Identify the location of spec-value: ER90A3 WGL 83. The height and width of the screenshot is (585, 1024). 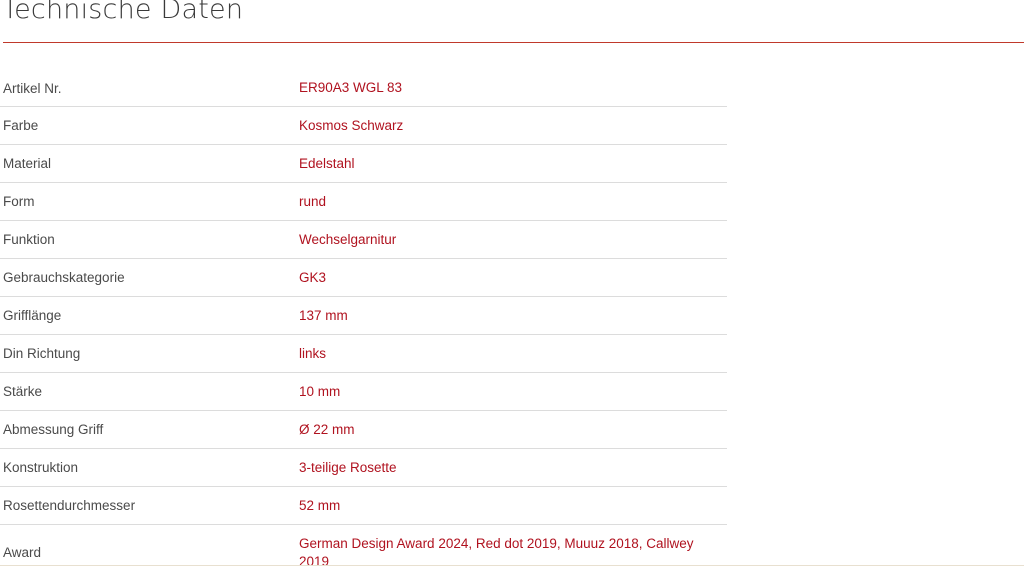
(351, 87).